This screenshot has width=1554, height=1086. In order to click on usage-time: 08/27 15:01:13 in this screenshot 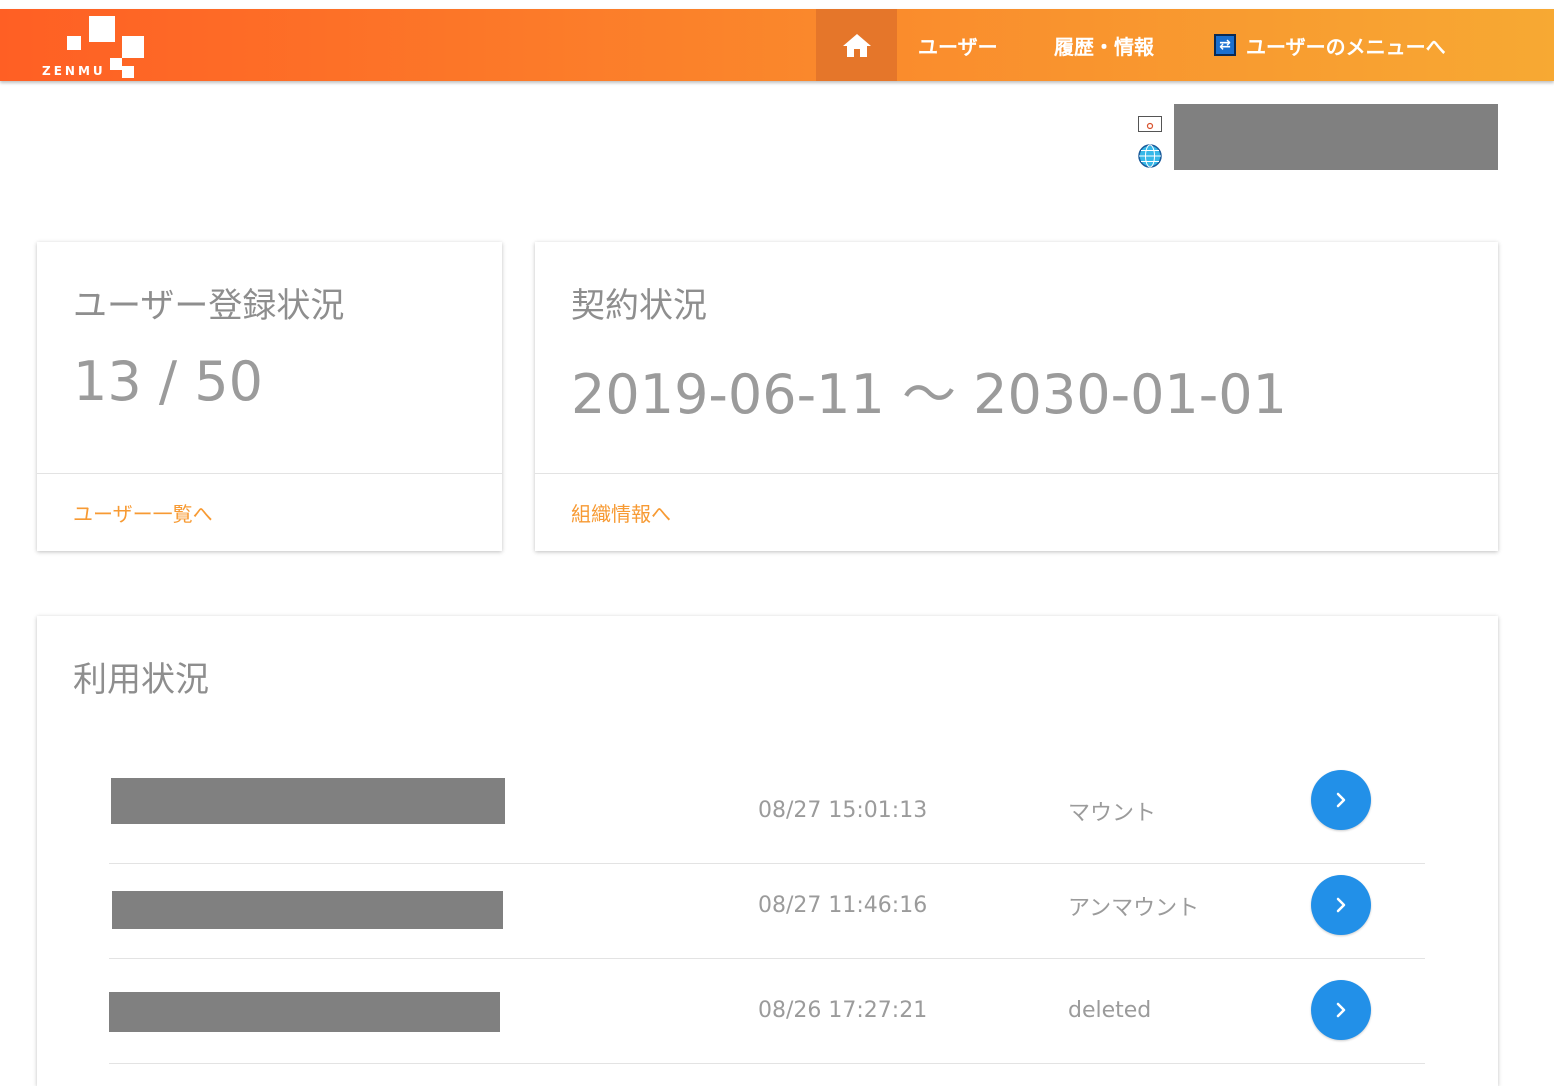, I will do `click(843, 810)`.